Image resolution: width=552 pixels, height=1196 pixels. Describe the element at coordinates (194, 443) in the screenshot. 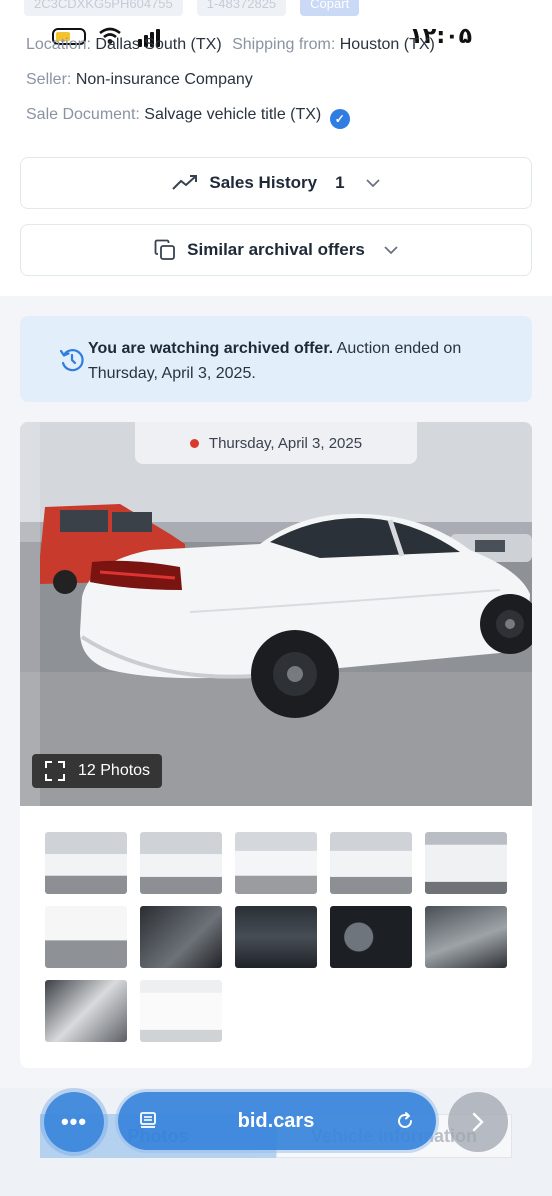

I see `status-dot` at that location.